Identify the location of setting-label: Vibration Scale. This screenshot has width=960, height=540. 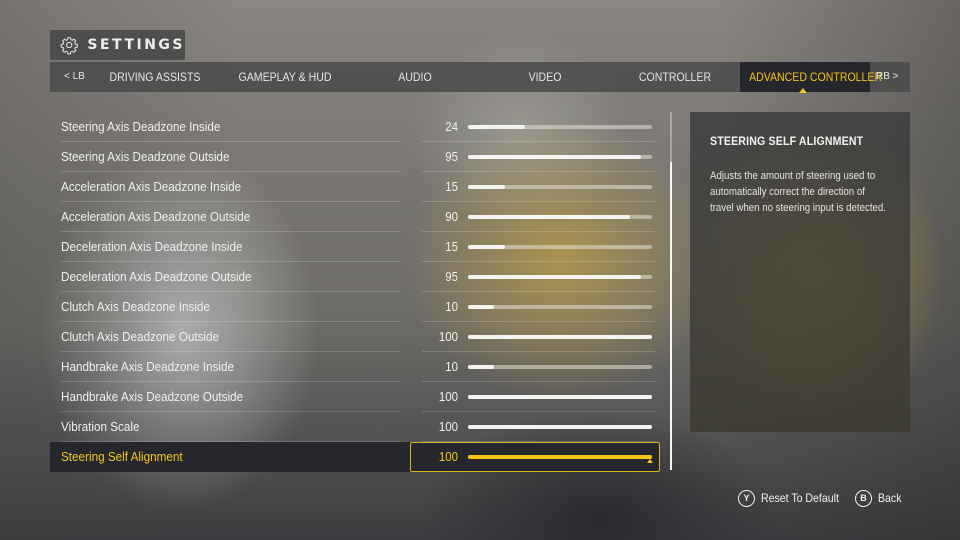
(100, 426).